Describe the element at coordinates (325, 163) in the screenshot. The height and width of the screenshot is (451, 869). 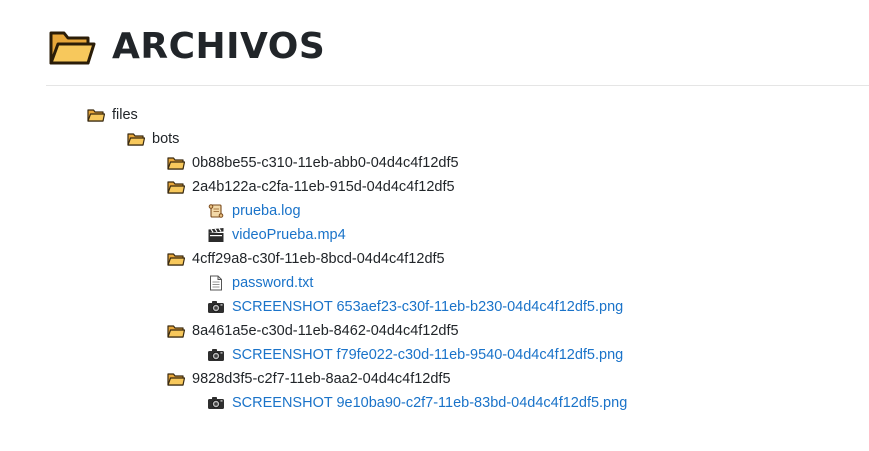
I see `tree-folder-label: 0b88be55-c310-11eb-abb0-04d4c4f12df5` at that location.